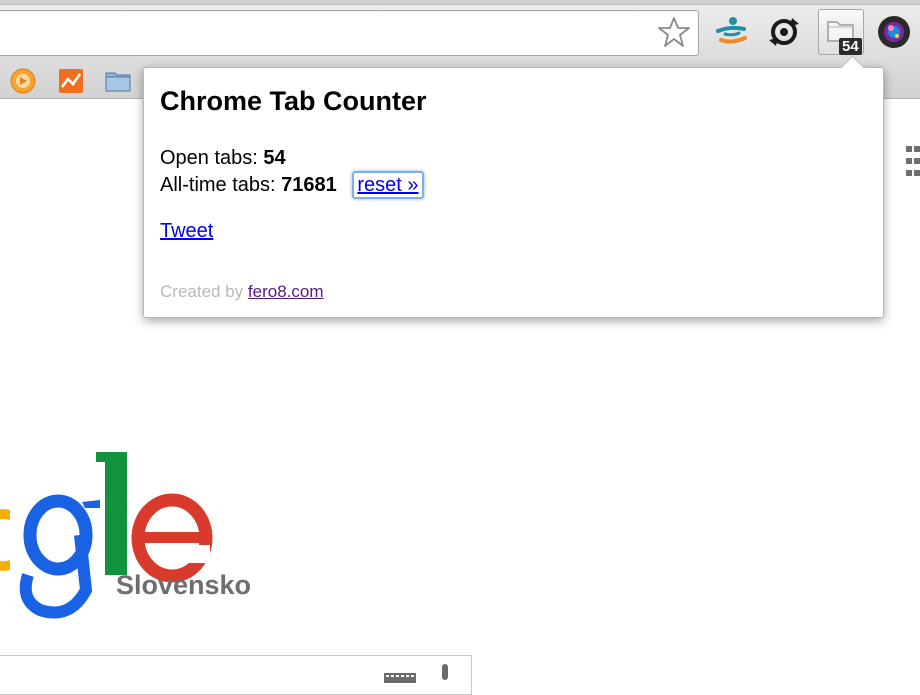  I want to click on popup-title: Chrome Tab Counter, so click(293, 101).